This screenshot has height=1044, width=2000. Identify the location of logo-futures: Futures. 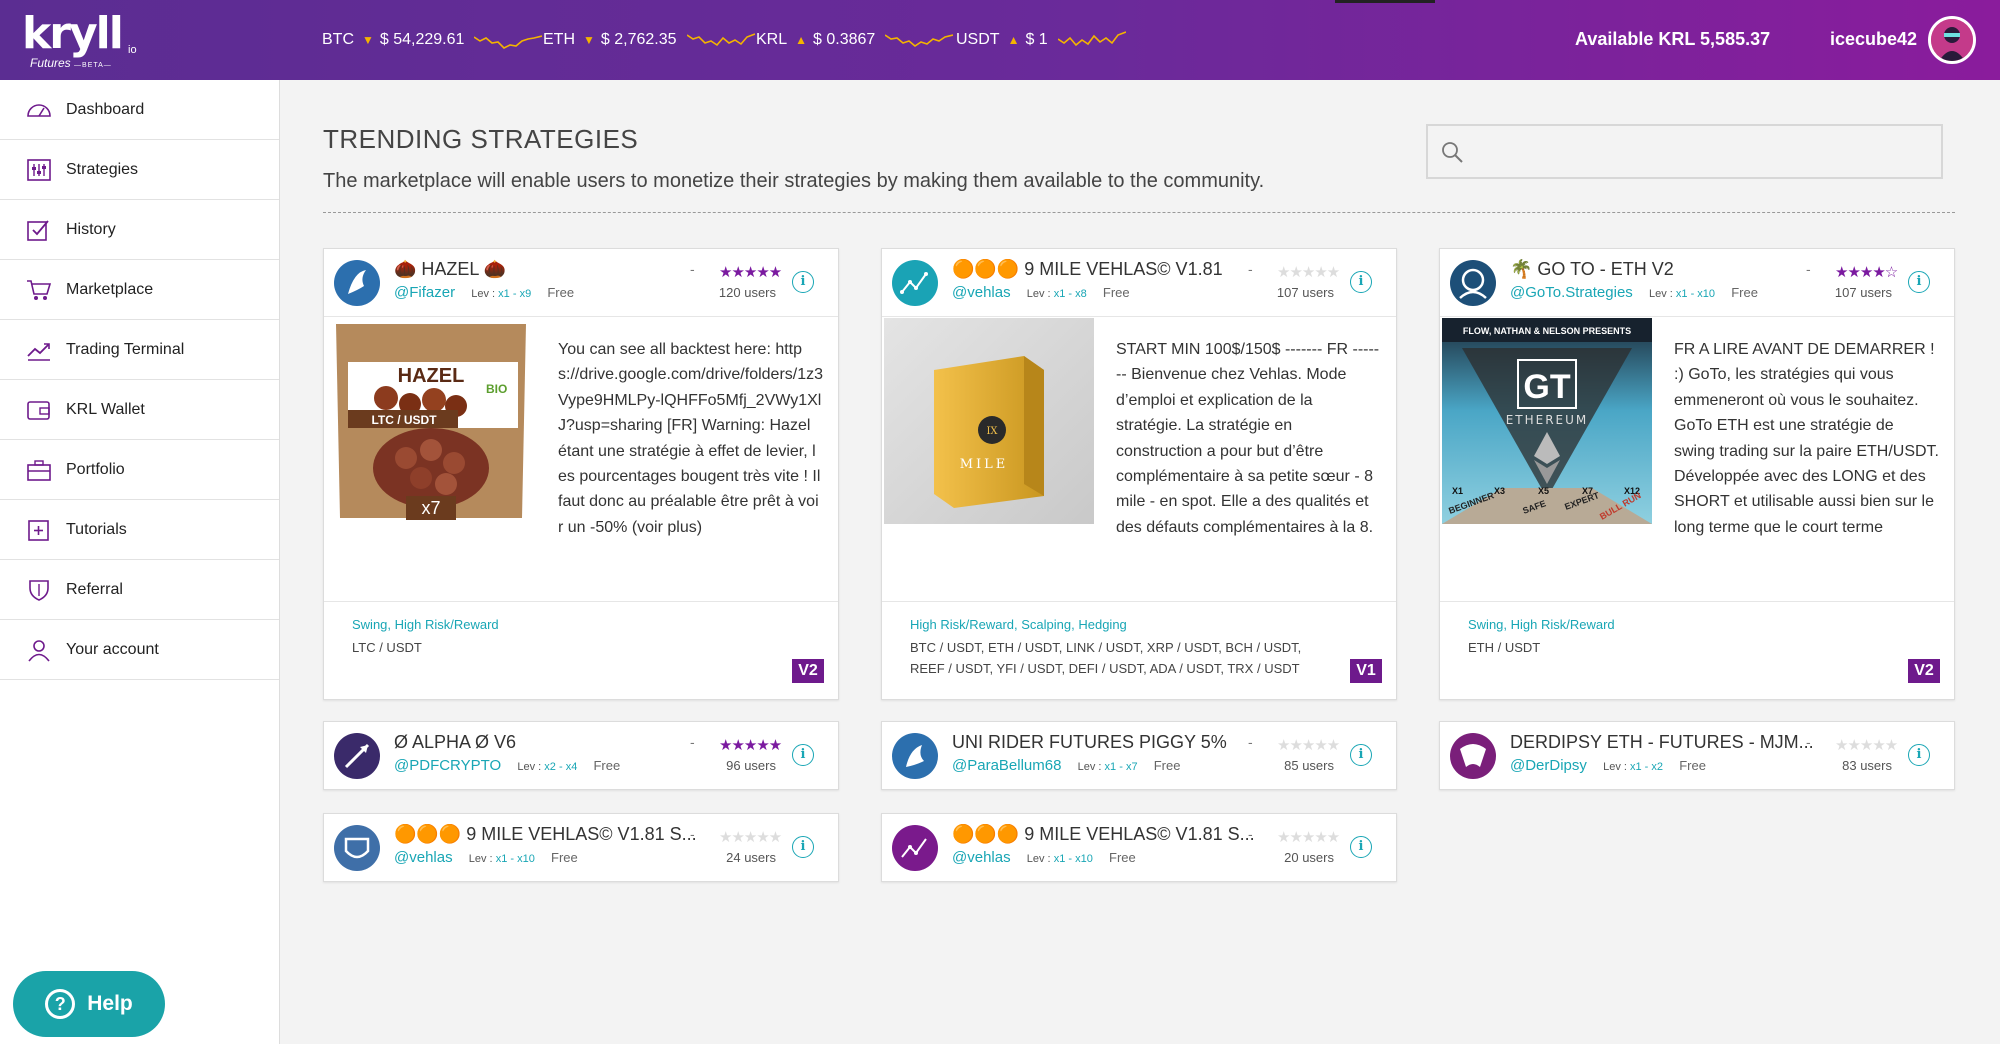
(50, 63).